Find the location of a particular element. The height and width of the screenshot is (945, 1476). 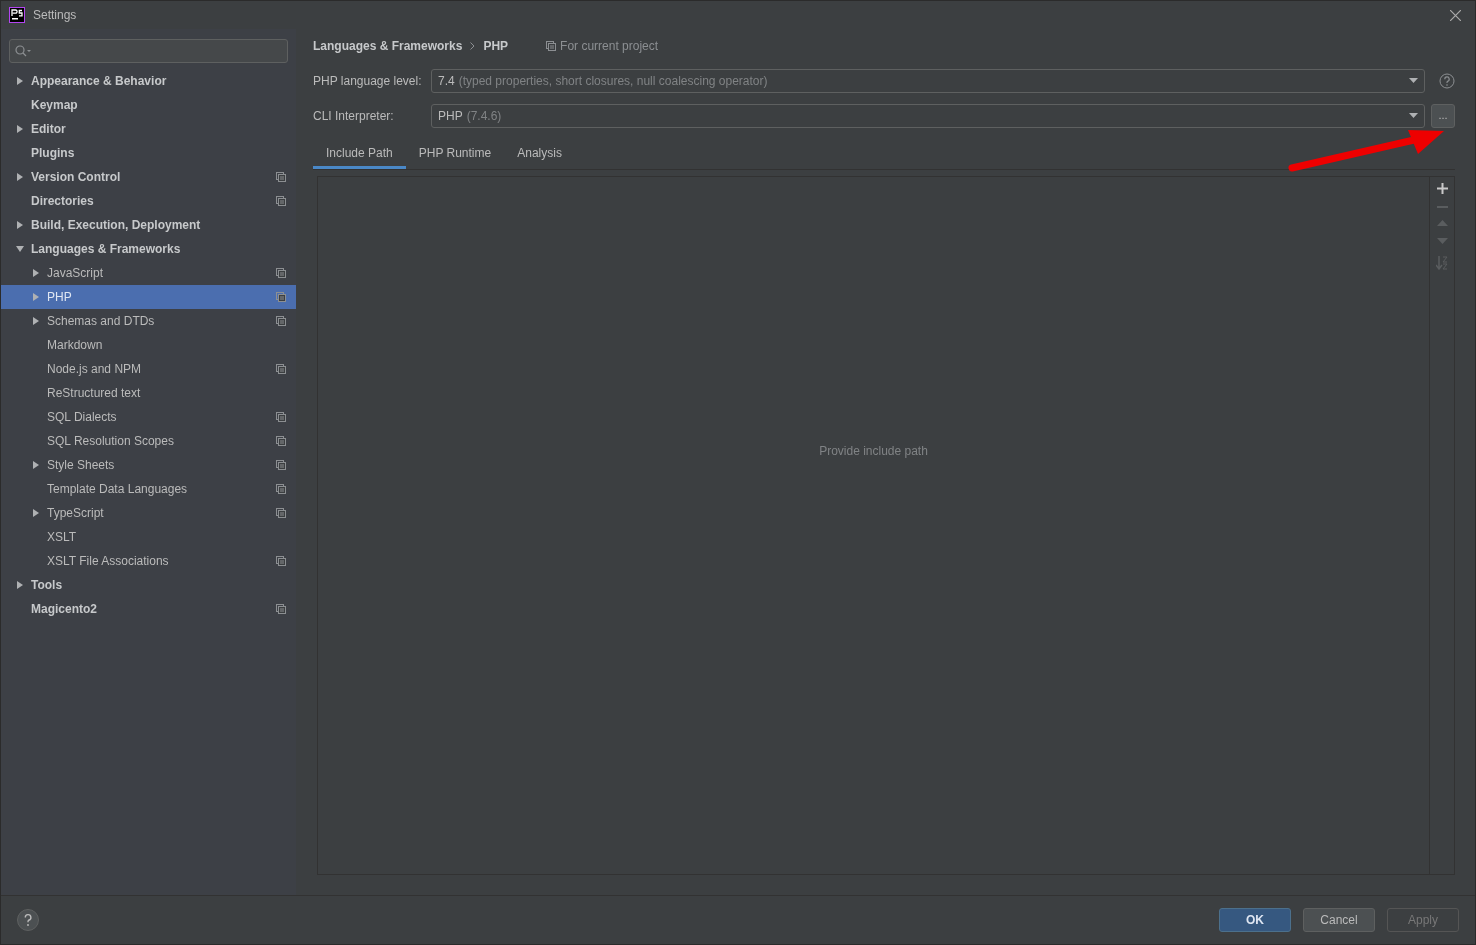

close-icon is located at coordinates (1455, 15).